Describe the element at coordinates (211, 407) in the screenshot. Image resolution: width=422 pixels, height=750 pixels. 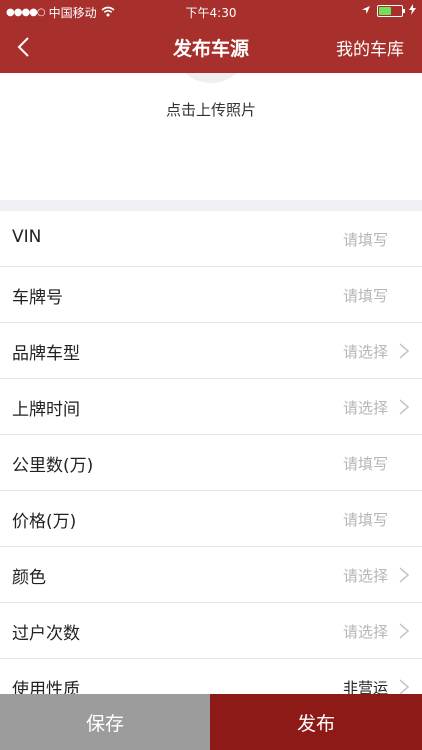
I see `form-row-registration-date: 上牌时间 请选择` at that location.